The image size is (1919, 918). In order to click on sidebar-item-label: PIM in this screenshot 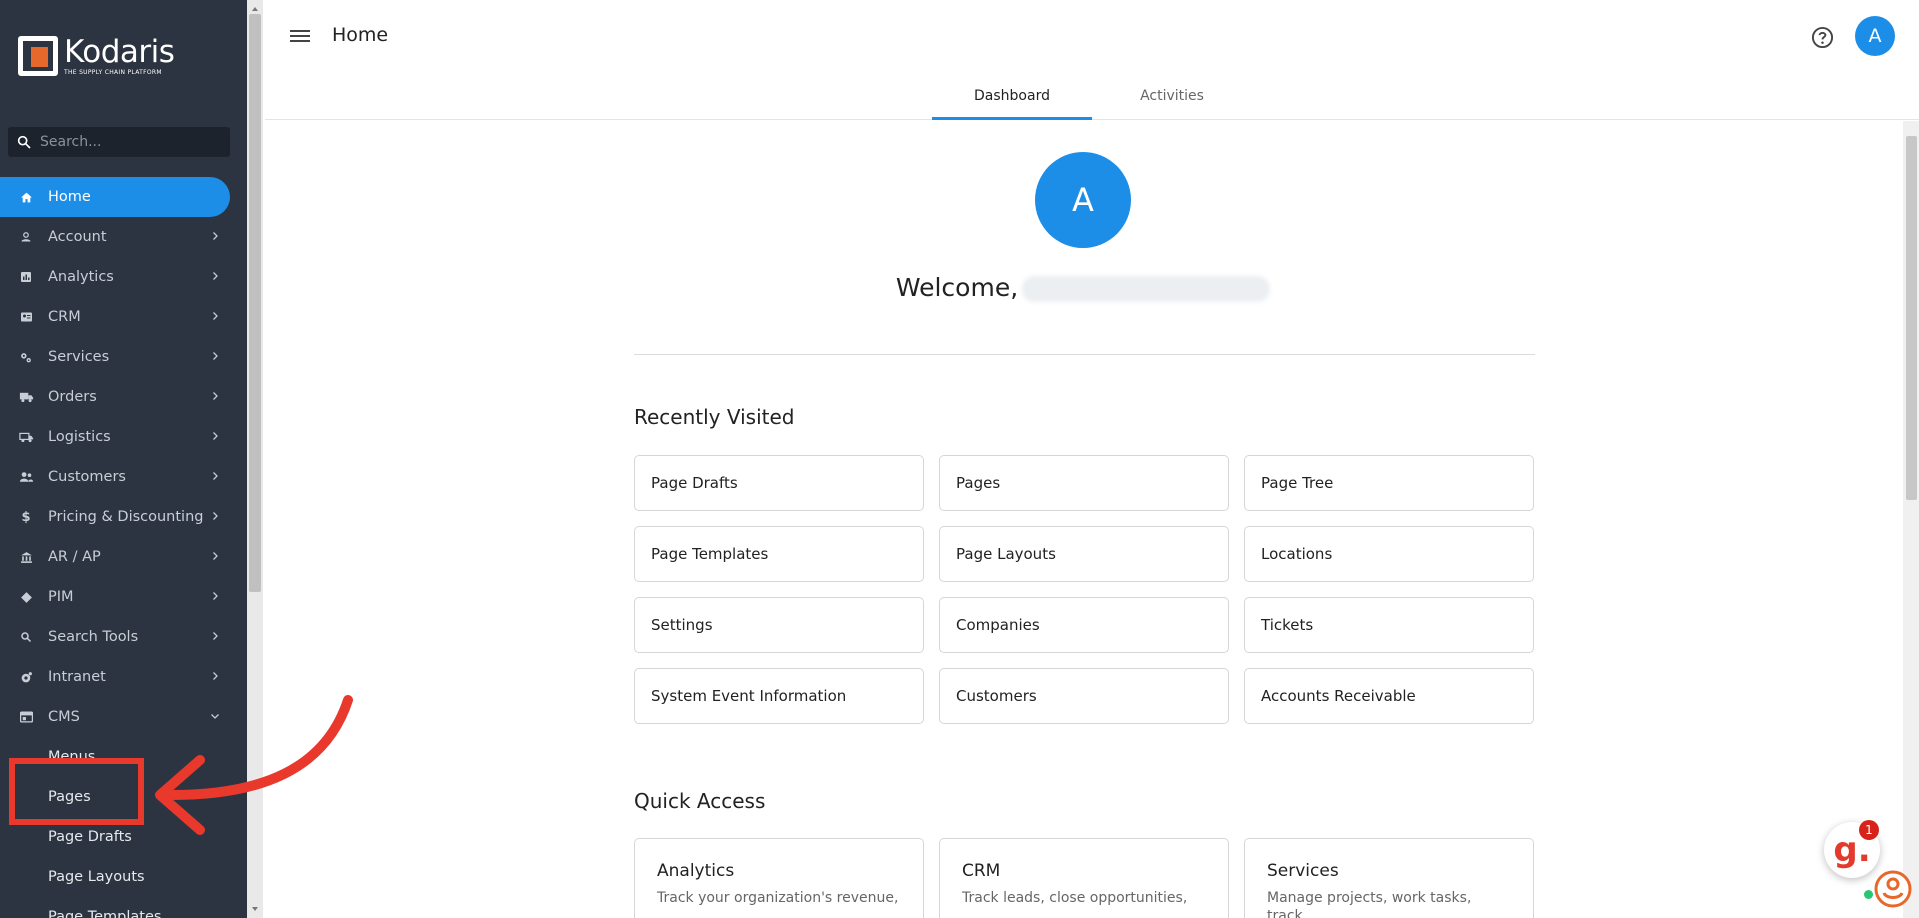, I will do `click(61, 597)`.